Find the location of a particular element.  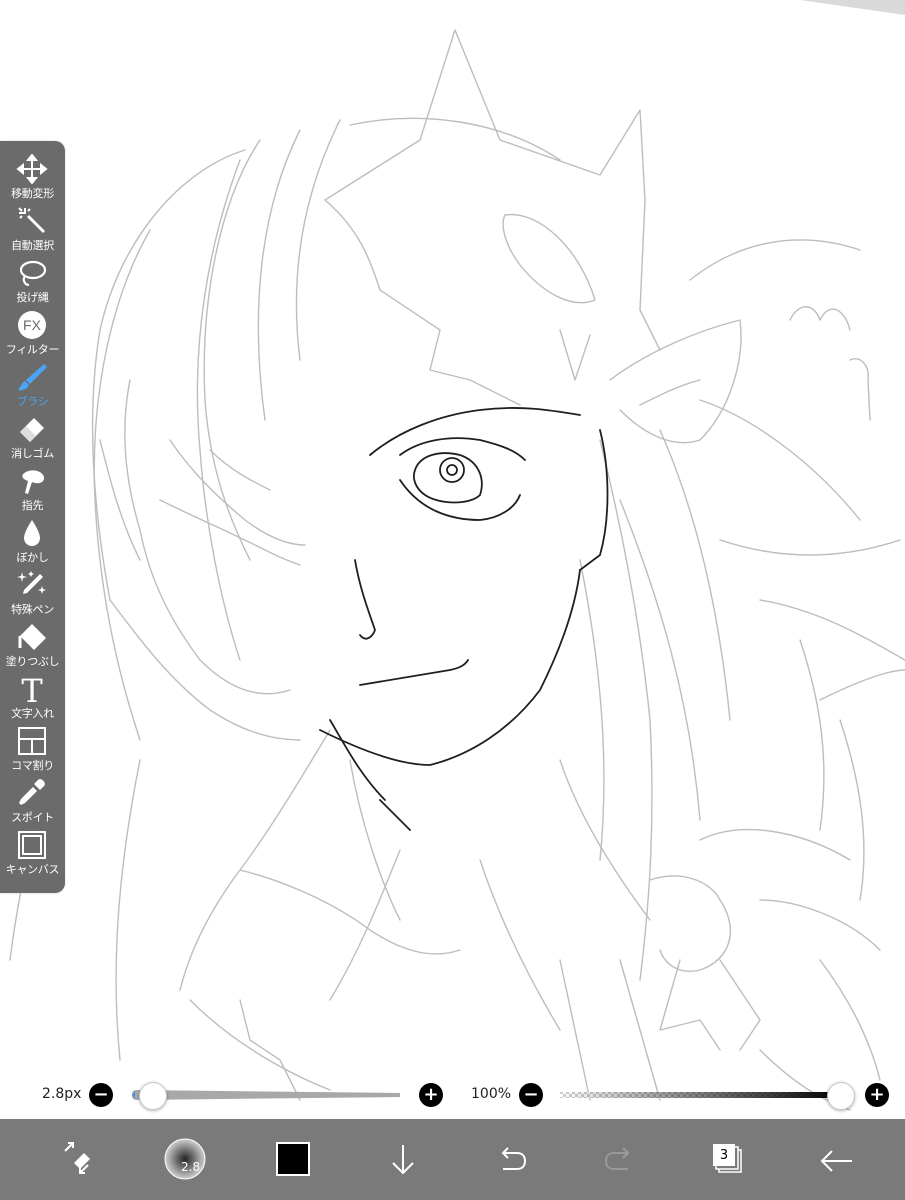

brush-preview-button: 2.8 is located at coordinates (185, 1159).